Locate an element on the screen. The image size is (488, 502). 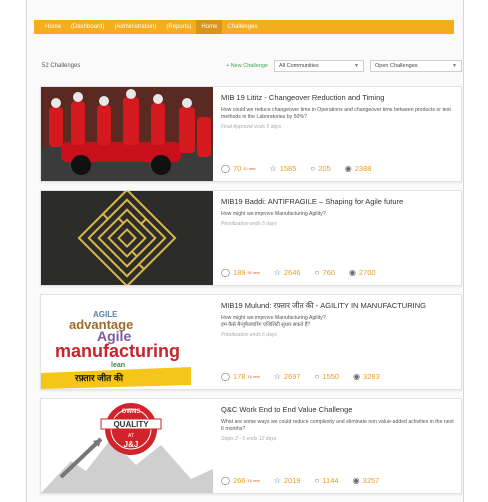
nav-reports: (Reports) is located at coordinates (178, 27).